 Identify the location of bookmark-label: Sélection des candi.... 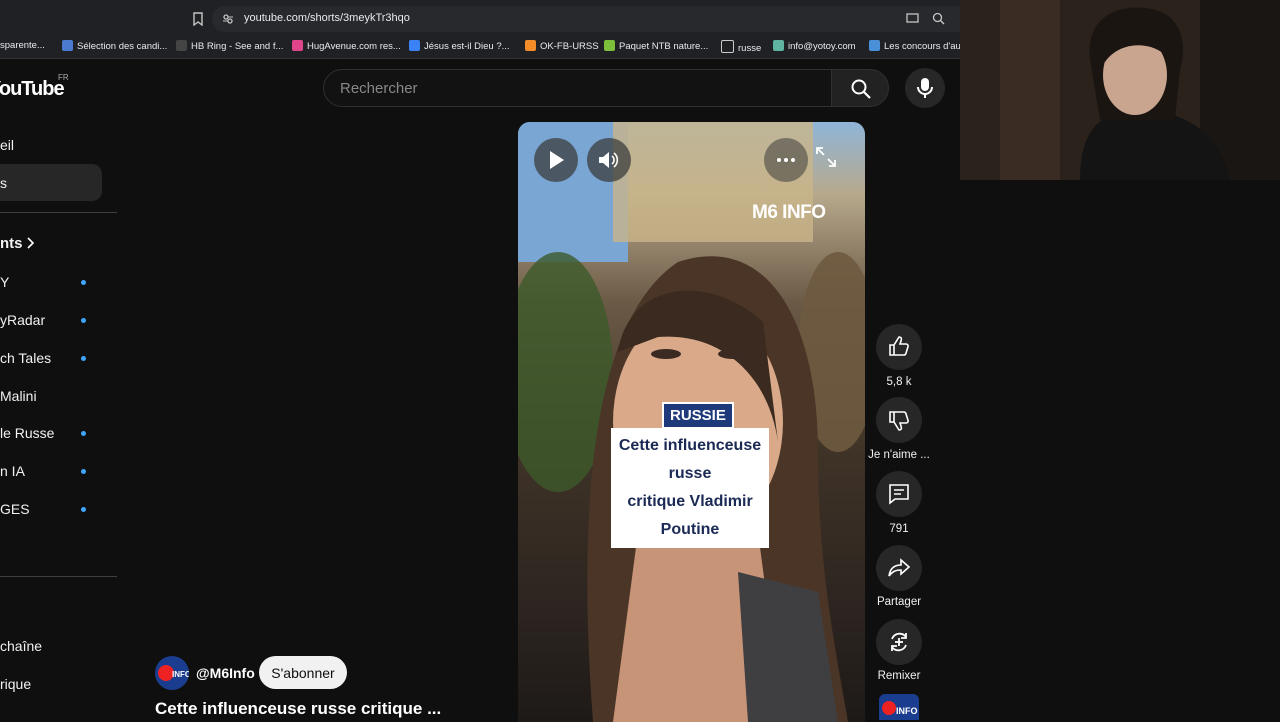
(122, 46).